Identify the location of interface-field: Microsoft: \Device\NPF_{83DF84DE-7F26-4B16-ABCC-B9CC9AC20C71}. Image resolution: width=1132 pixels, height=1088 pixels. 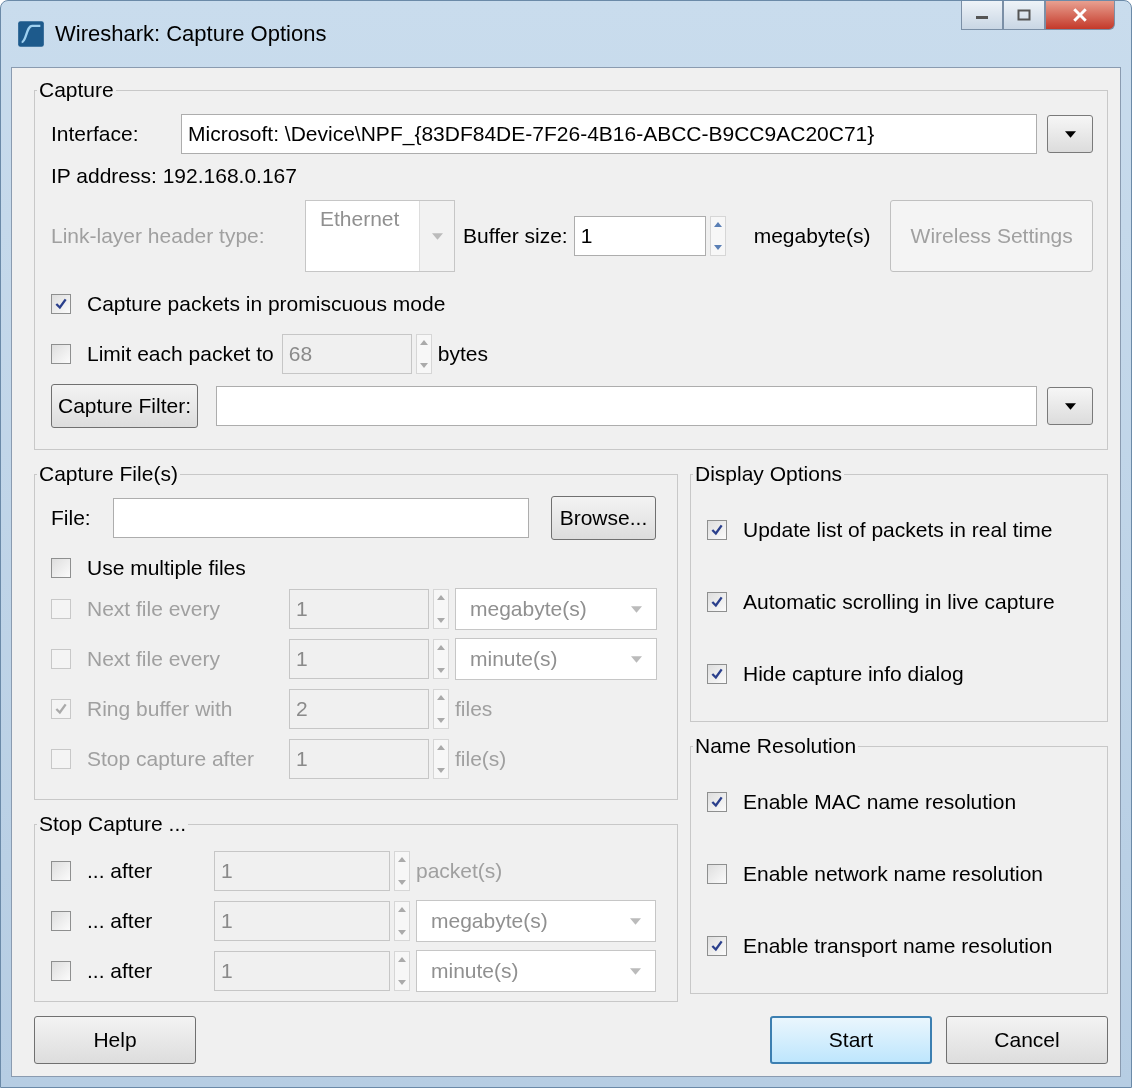
(609, 134).